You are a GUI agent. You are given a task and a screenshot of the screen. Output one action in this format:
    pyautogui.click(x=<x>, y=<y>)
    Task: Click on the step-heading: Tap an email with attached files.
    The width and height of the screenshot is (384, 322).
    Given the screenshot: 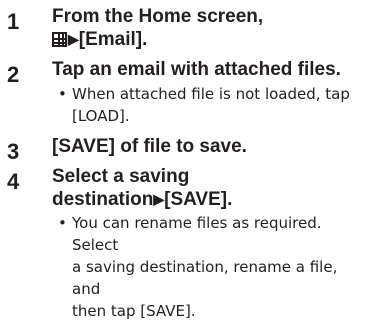 What is the action you would take?
    pyautogui.click(x=196, y=69)
    